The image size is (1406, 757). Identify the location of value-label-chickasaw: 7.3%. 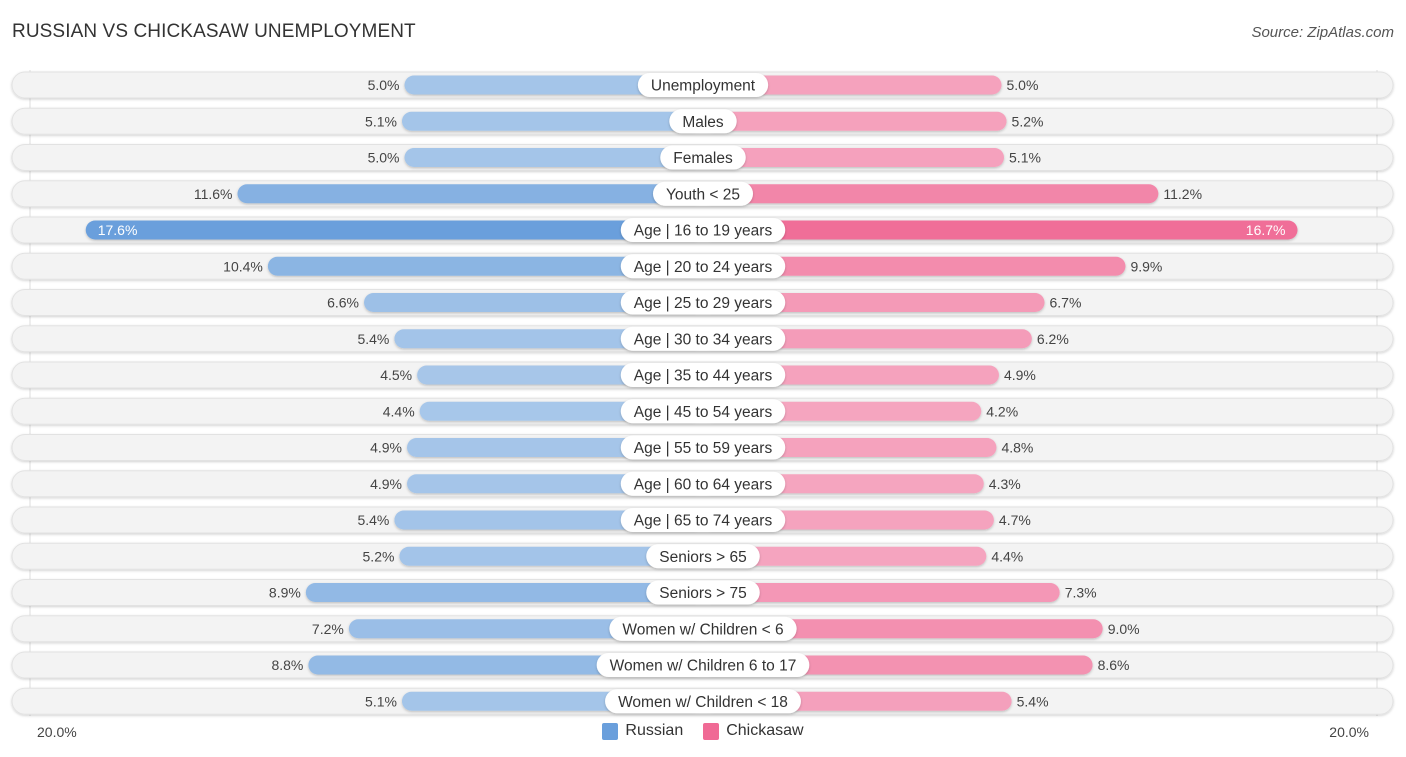
(1081, 593).